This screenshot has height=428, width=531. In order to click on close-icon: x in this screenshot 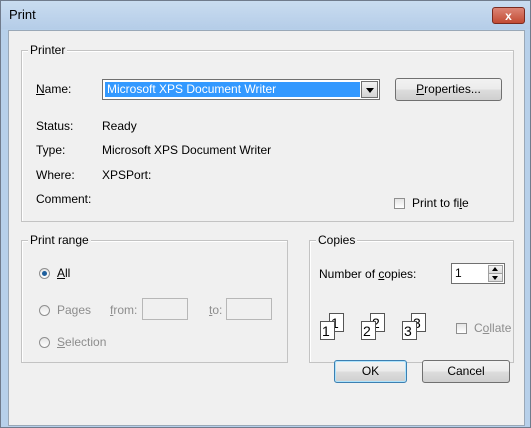, I will do `click(508, 16)`.